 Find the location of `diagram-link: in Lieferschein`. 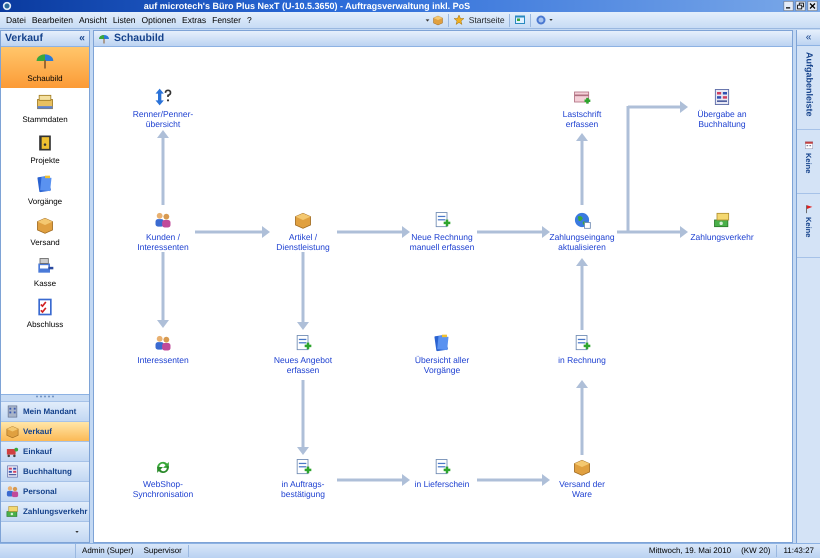

diagram-link: in Lieferschein is located at coordinates (442, 484).